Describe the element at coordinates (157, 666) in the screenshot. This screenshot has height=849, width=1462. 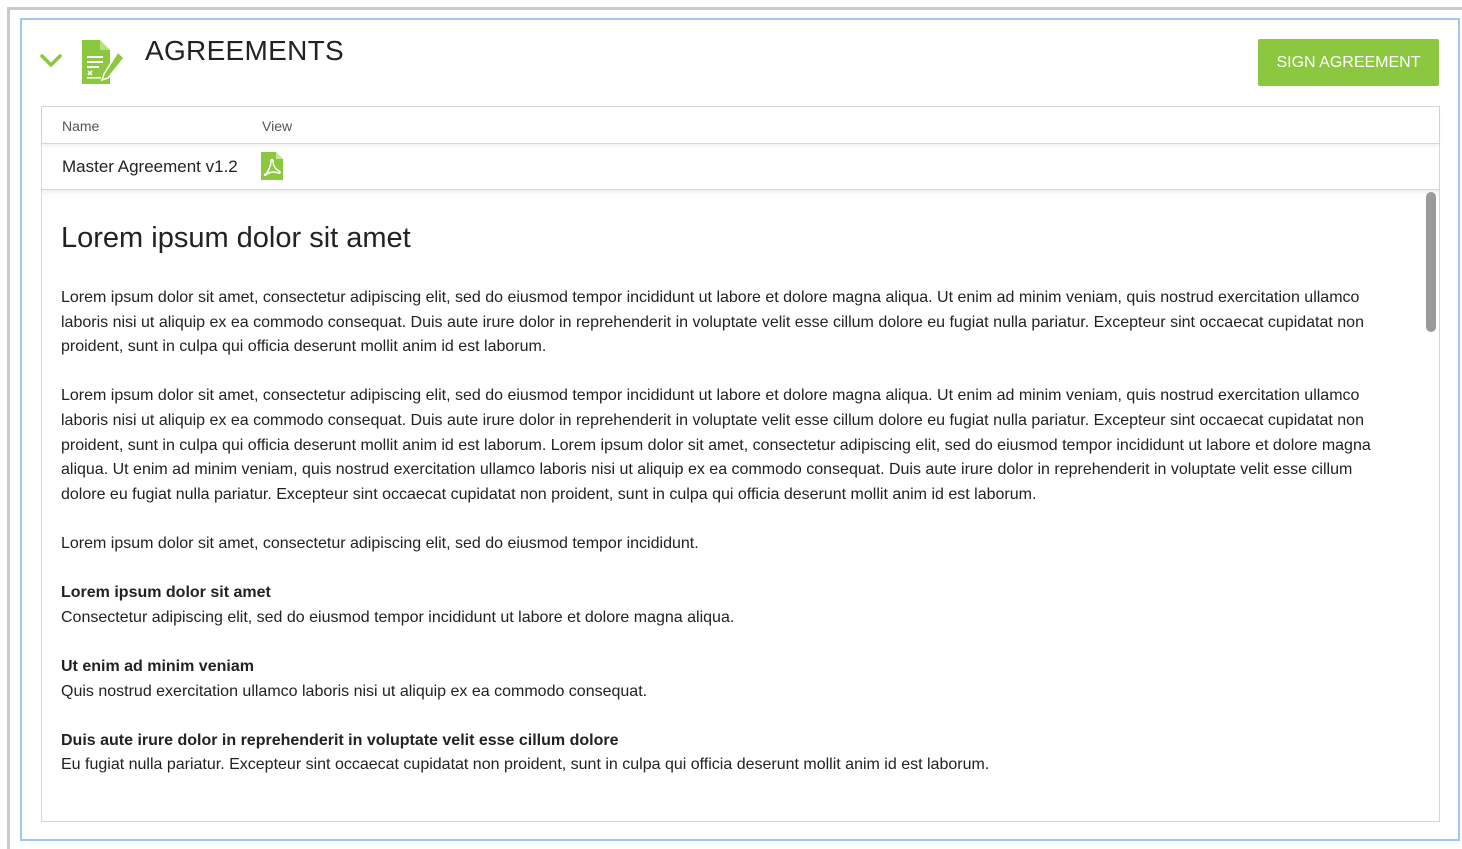
I see `section-title: Ut enim ad minim veniam` at that location.